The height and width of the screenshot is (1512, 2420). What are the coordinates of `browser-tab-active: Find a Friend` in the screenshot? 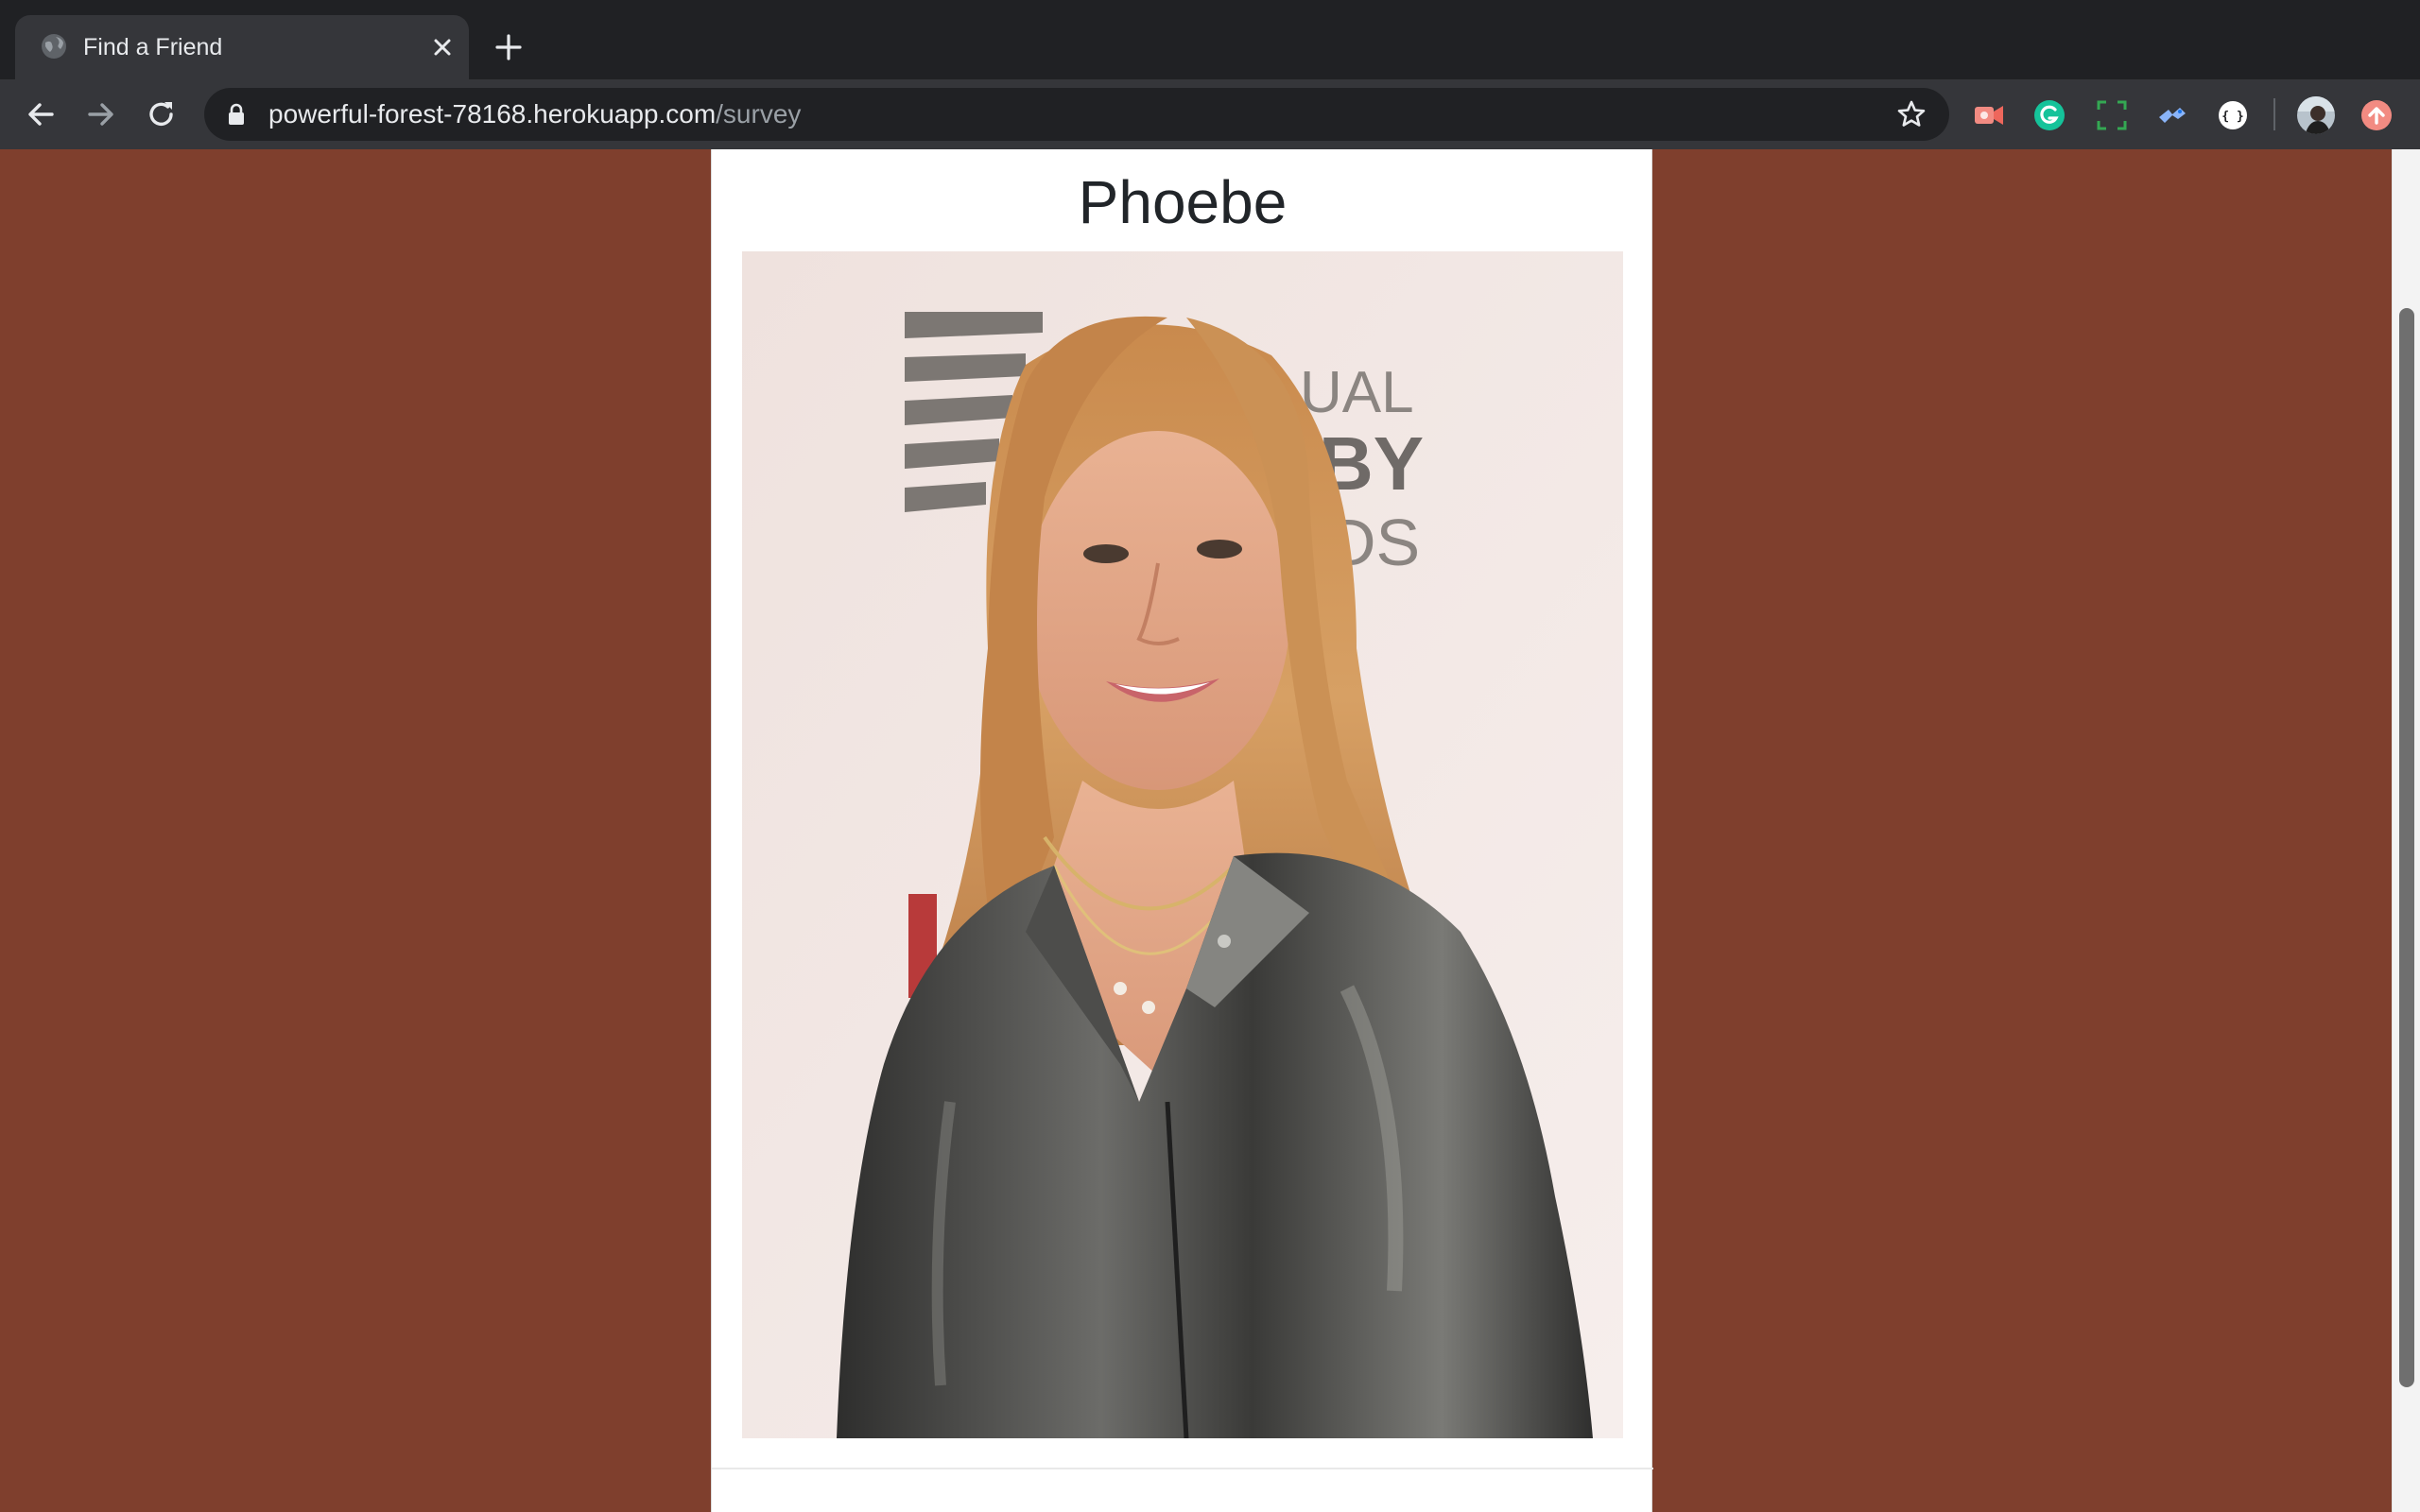 It's located at (242, 47).